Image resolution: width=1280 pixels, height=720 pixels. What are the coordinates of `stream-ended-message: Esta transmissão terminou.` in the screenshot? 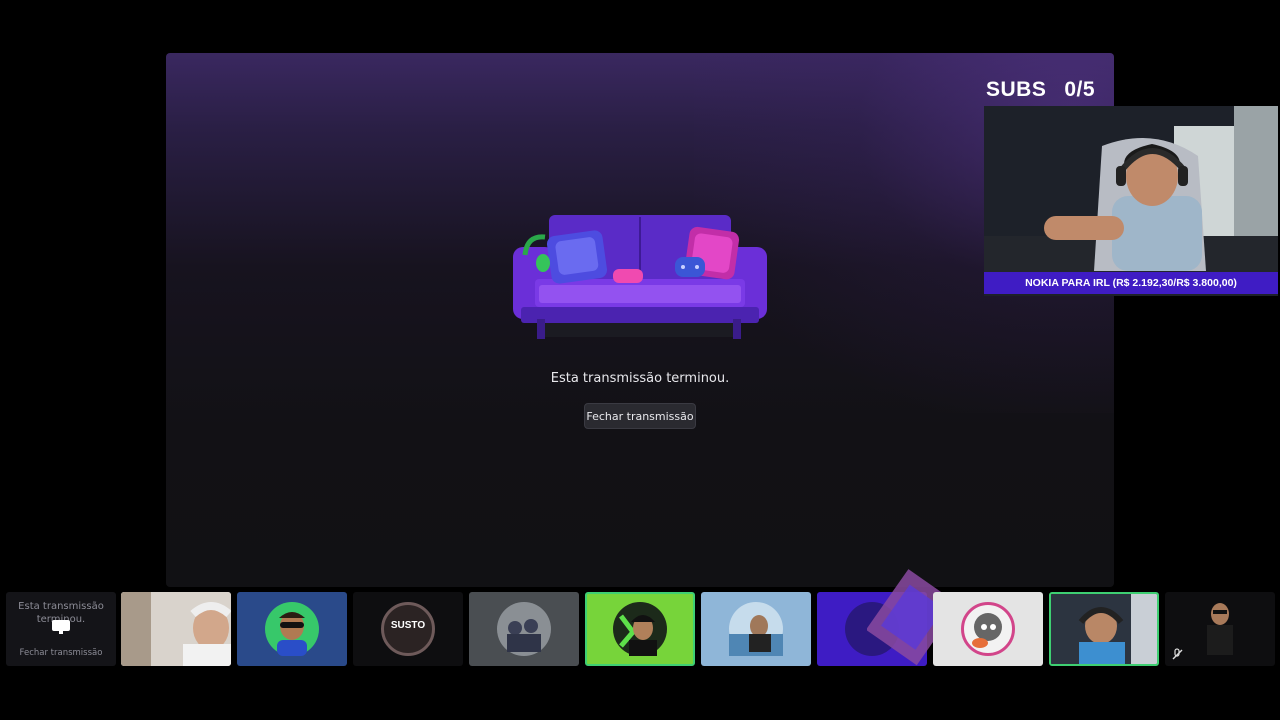 It's located at (640, 378).